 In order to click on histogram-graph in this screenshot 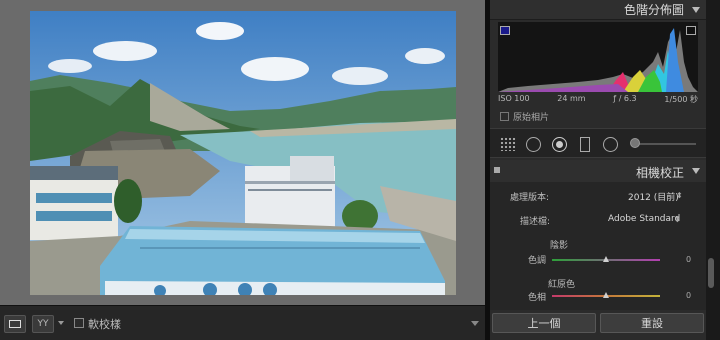, I will do `click(598, 60)`.